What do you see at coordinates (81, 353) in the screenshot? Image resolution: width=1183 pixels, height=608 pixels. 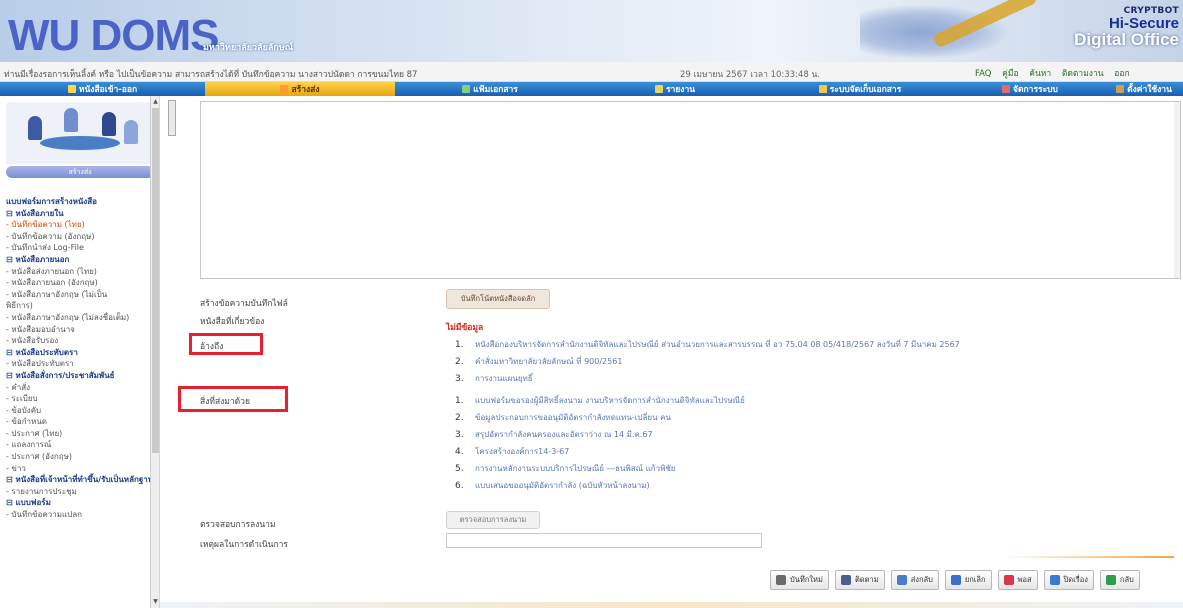 I see `sidebar-group-label: ⊟ หนังสือประทับตรา` at bounding box center [81, 353].